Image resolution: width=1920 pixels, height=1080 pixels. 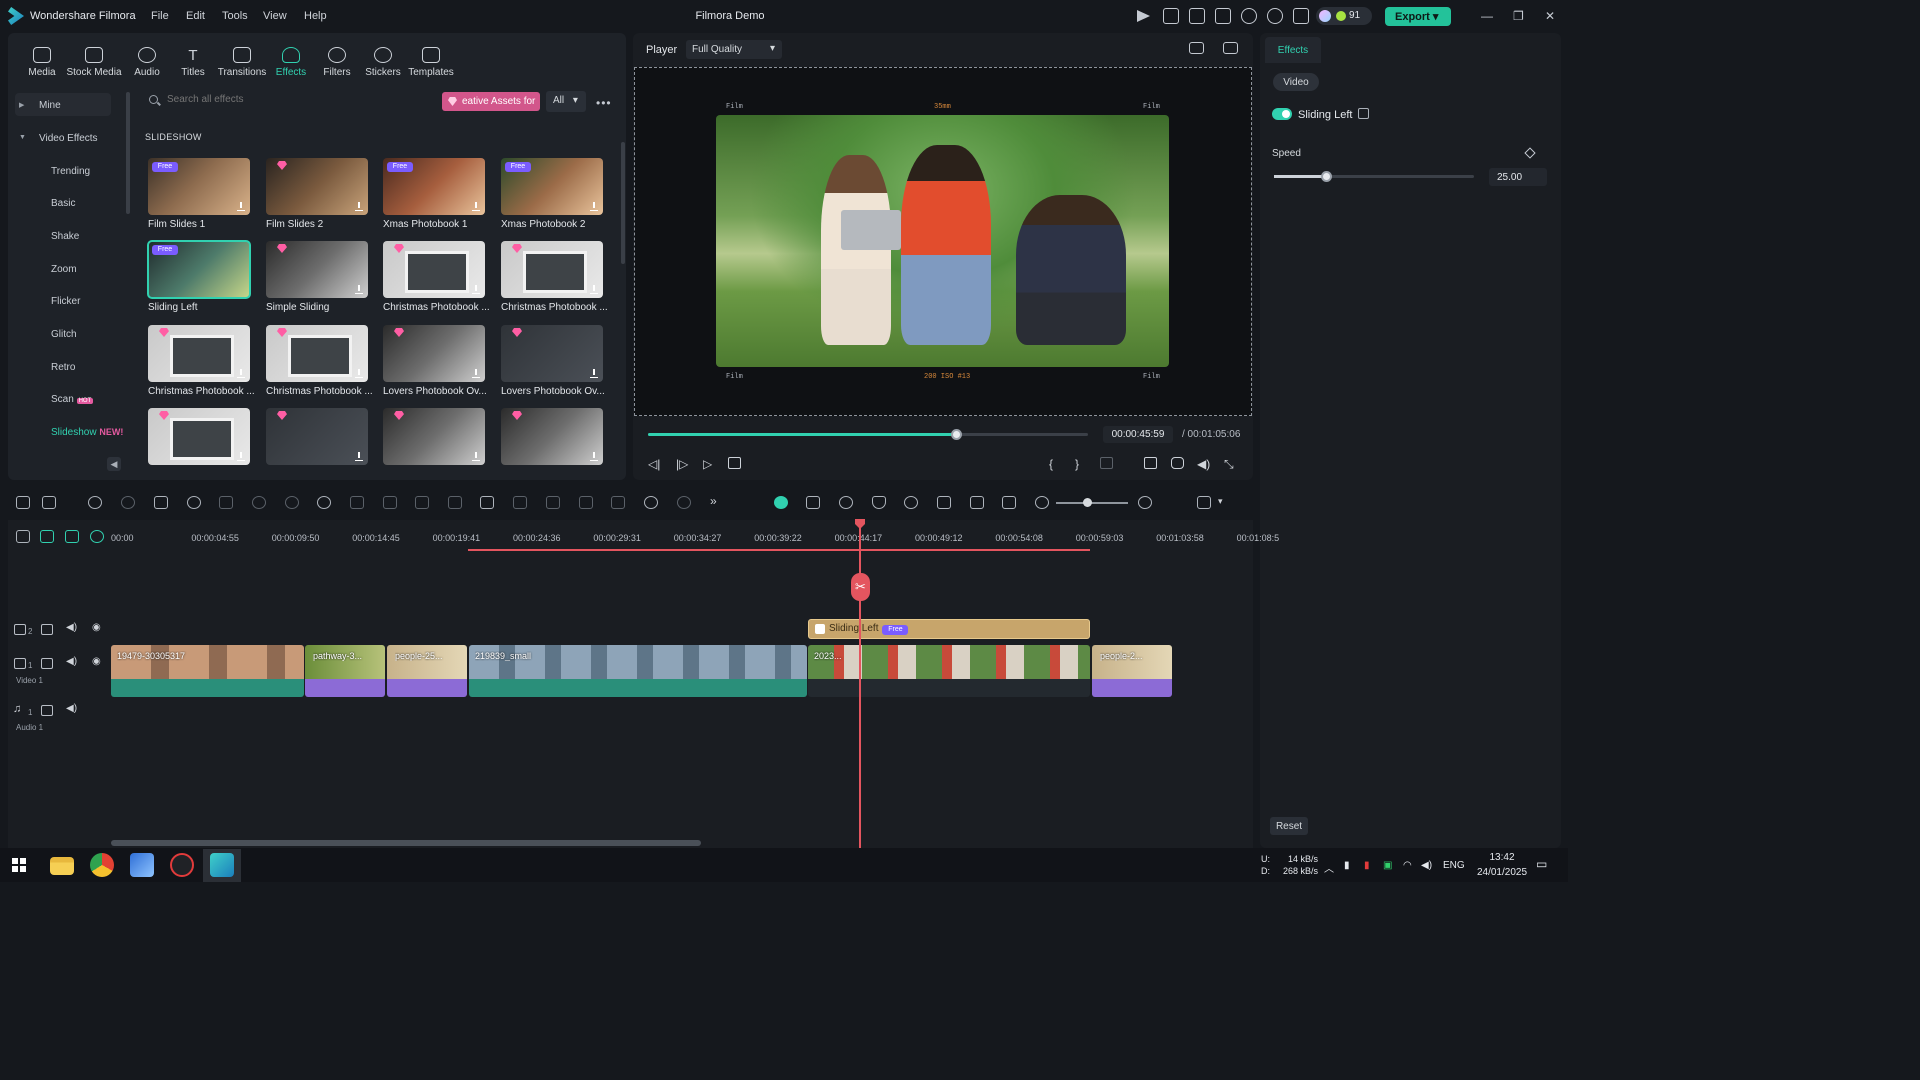 What do you see at coordinates (566, 101) in the screenshot?
I see `filter-dropdown: All ▾` at bounding box center [566, 101].